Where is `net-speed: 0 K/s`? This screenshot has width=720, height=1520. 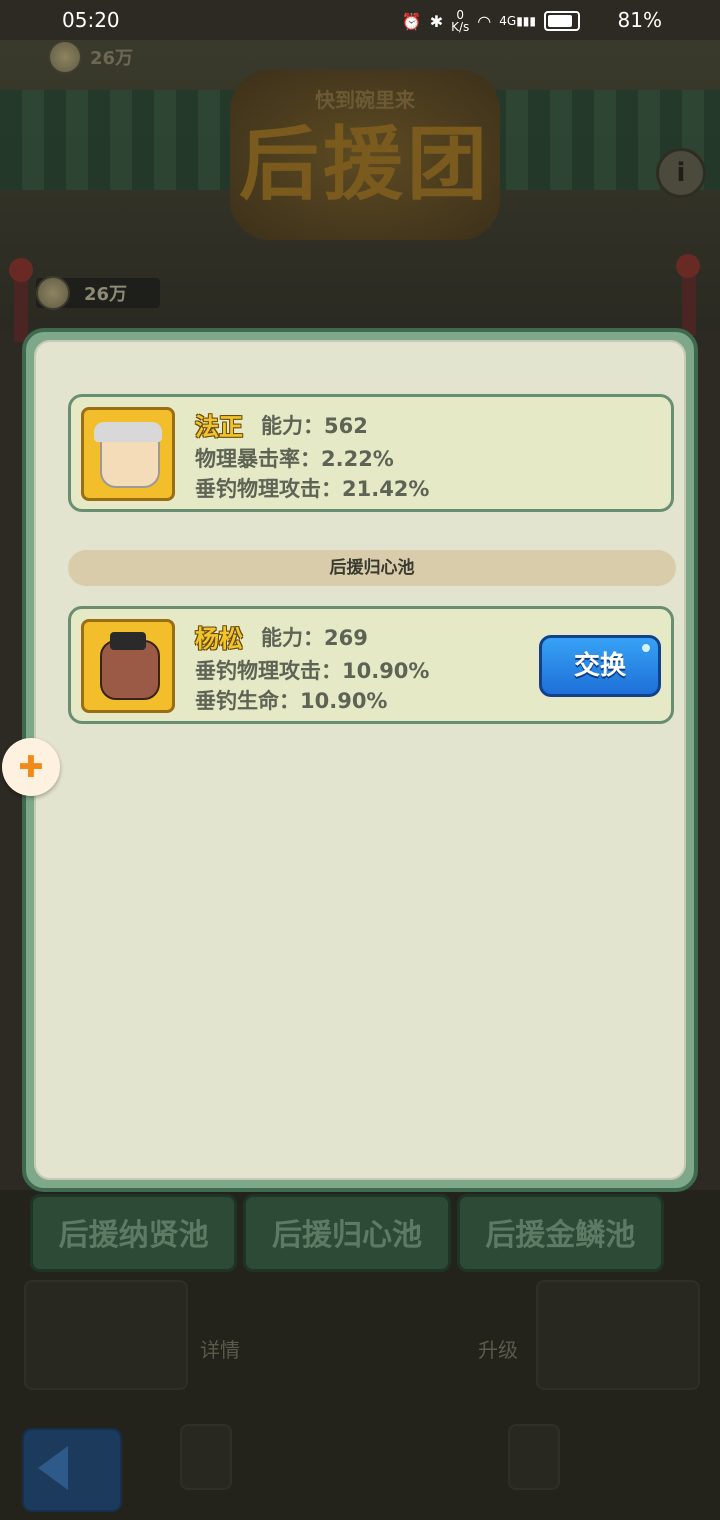 net-speed: 0 K/s is located at coordinates (460, 21).